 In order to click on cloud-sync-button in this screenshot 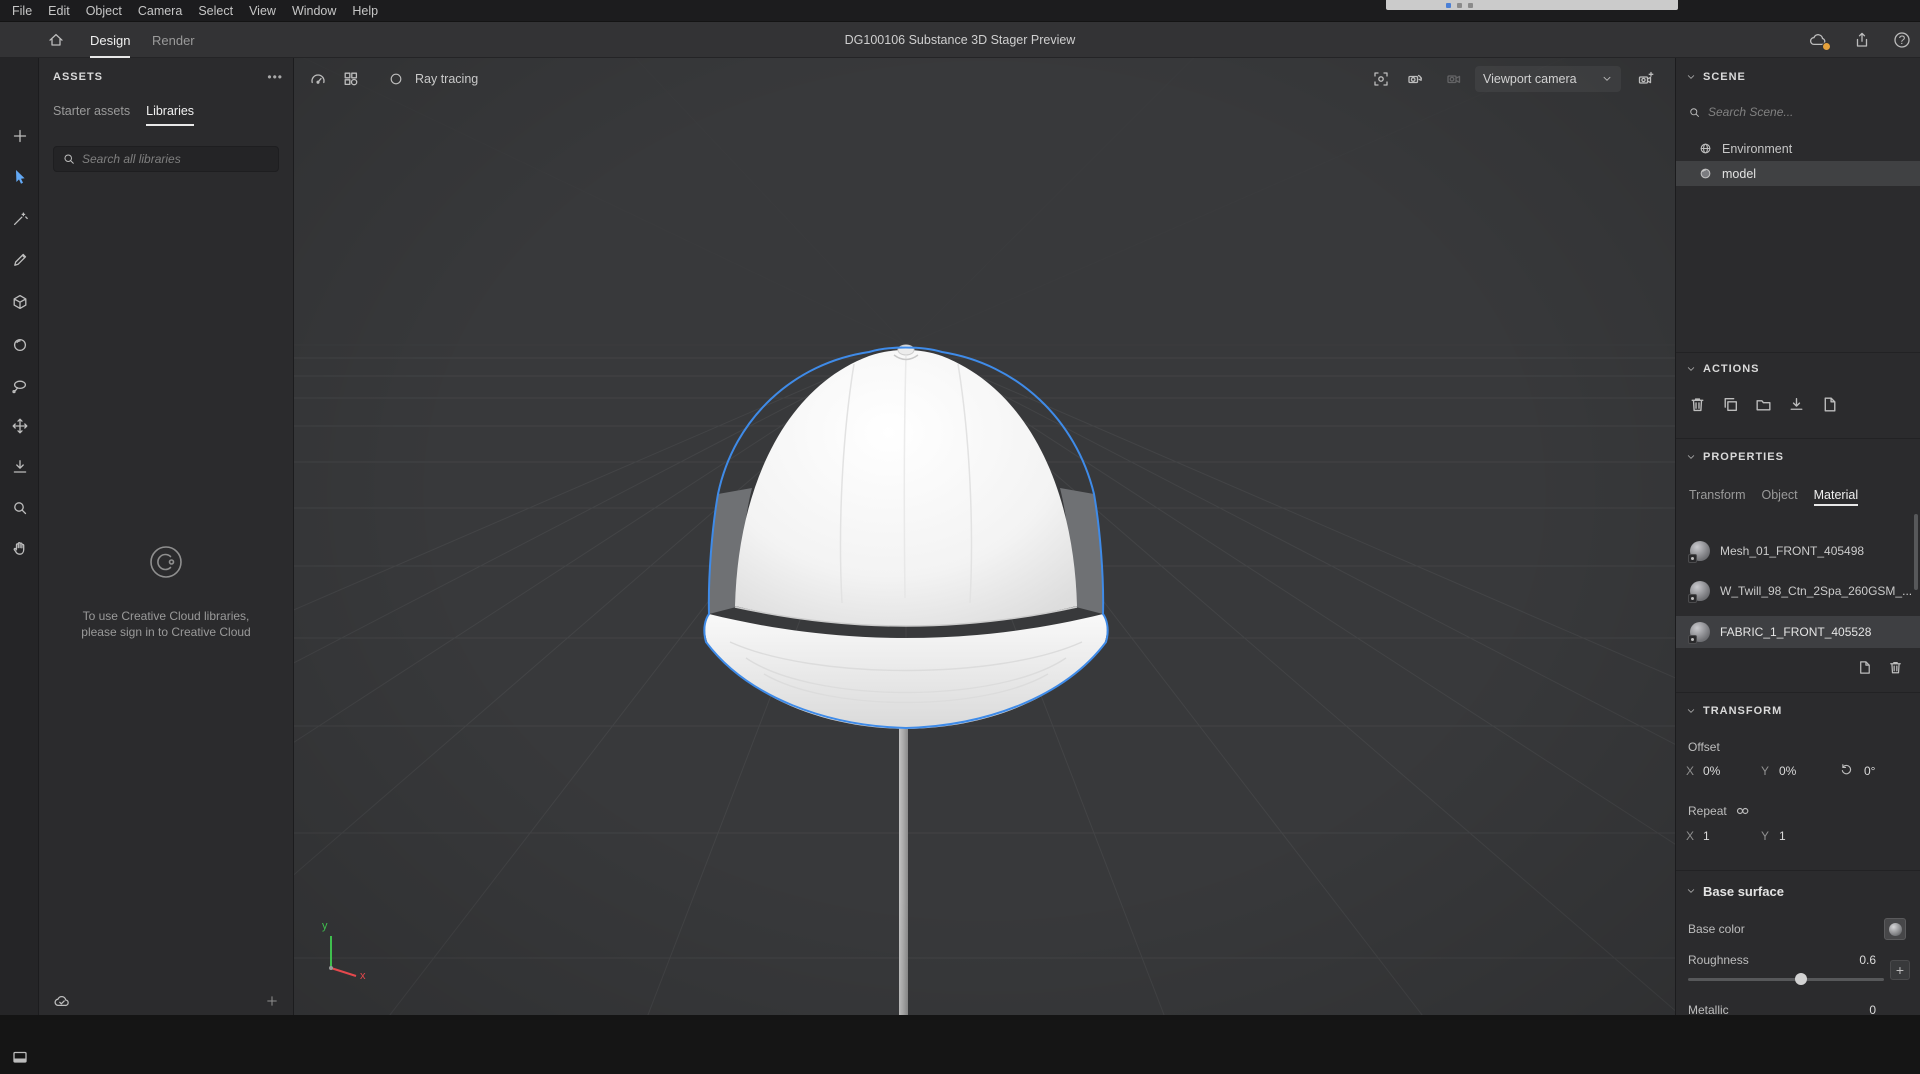, I will do `click(1818, 40)`.